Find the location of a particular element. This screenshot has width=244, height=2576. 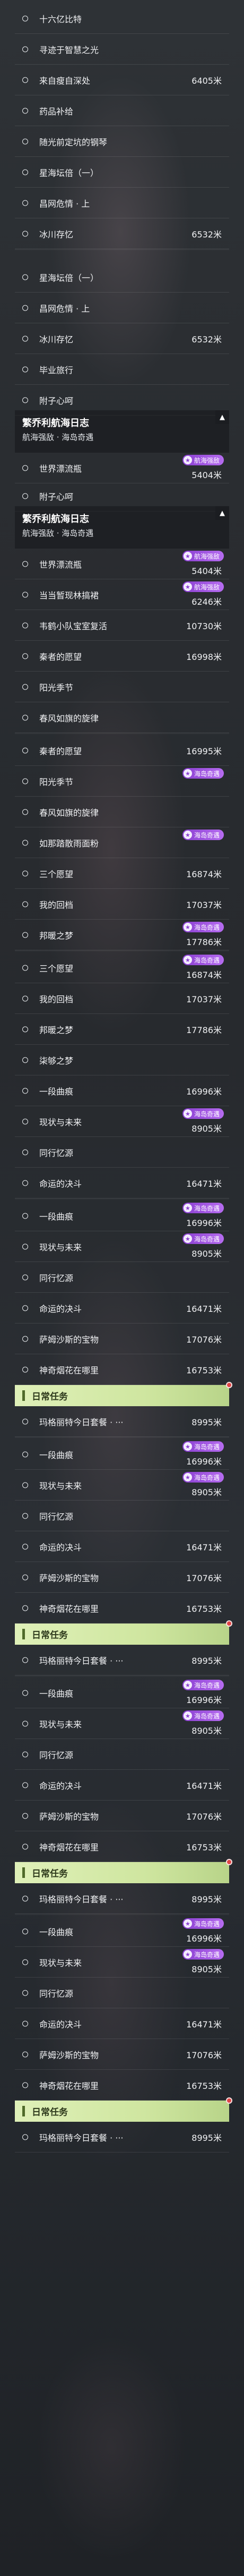

list-item-label: 玛格丽特今日套餐 · ··· is located at coordinates (82, 1660).